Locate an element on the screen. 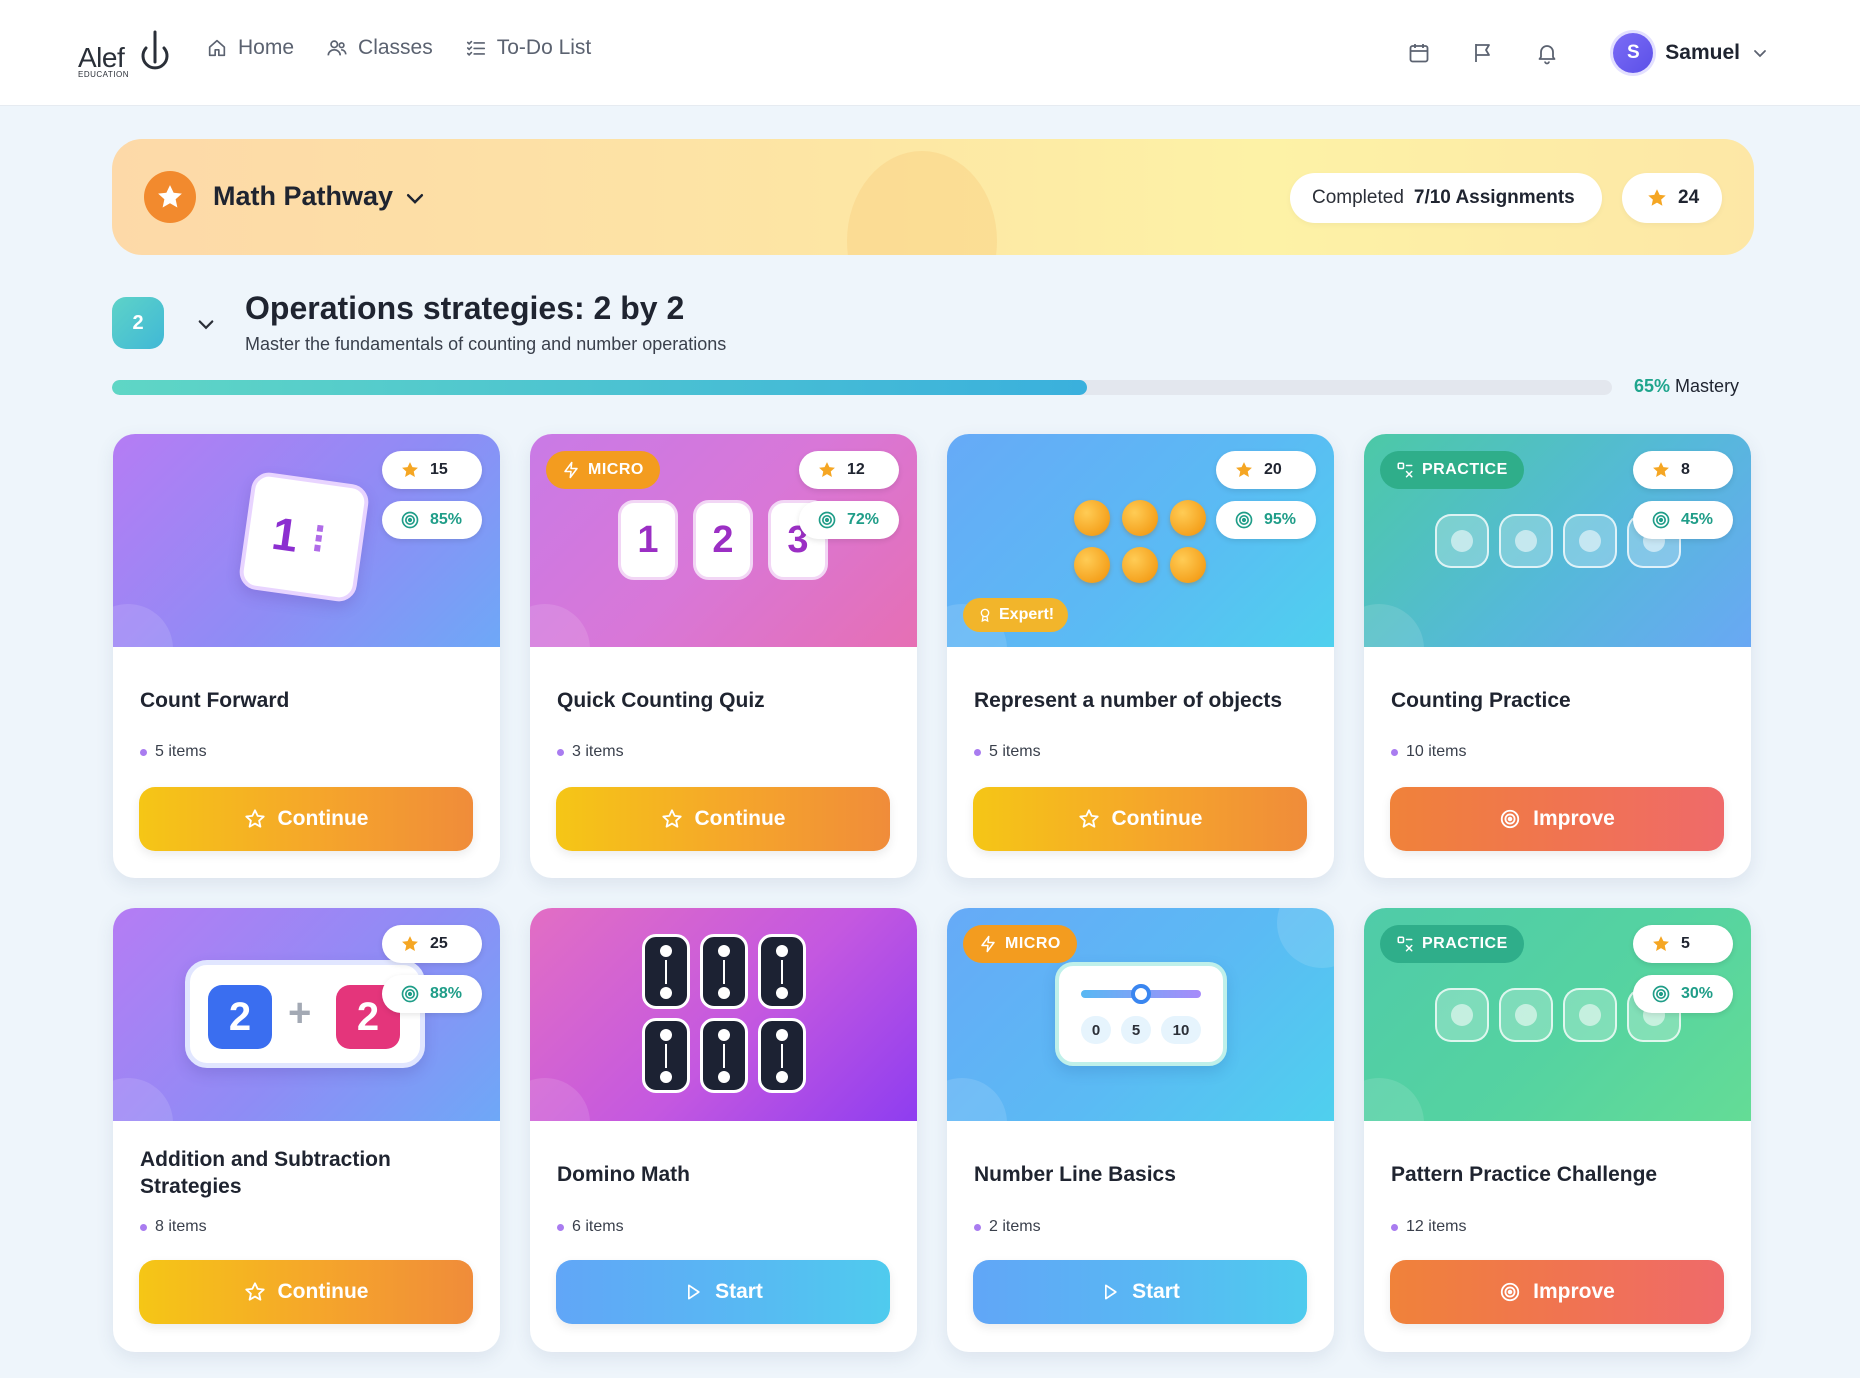 The height and width of the screenshot is (1378, 1860). pathway-dropdown-icon is located at coordinates (415, 198).